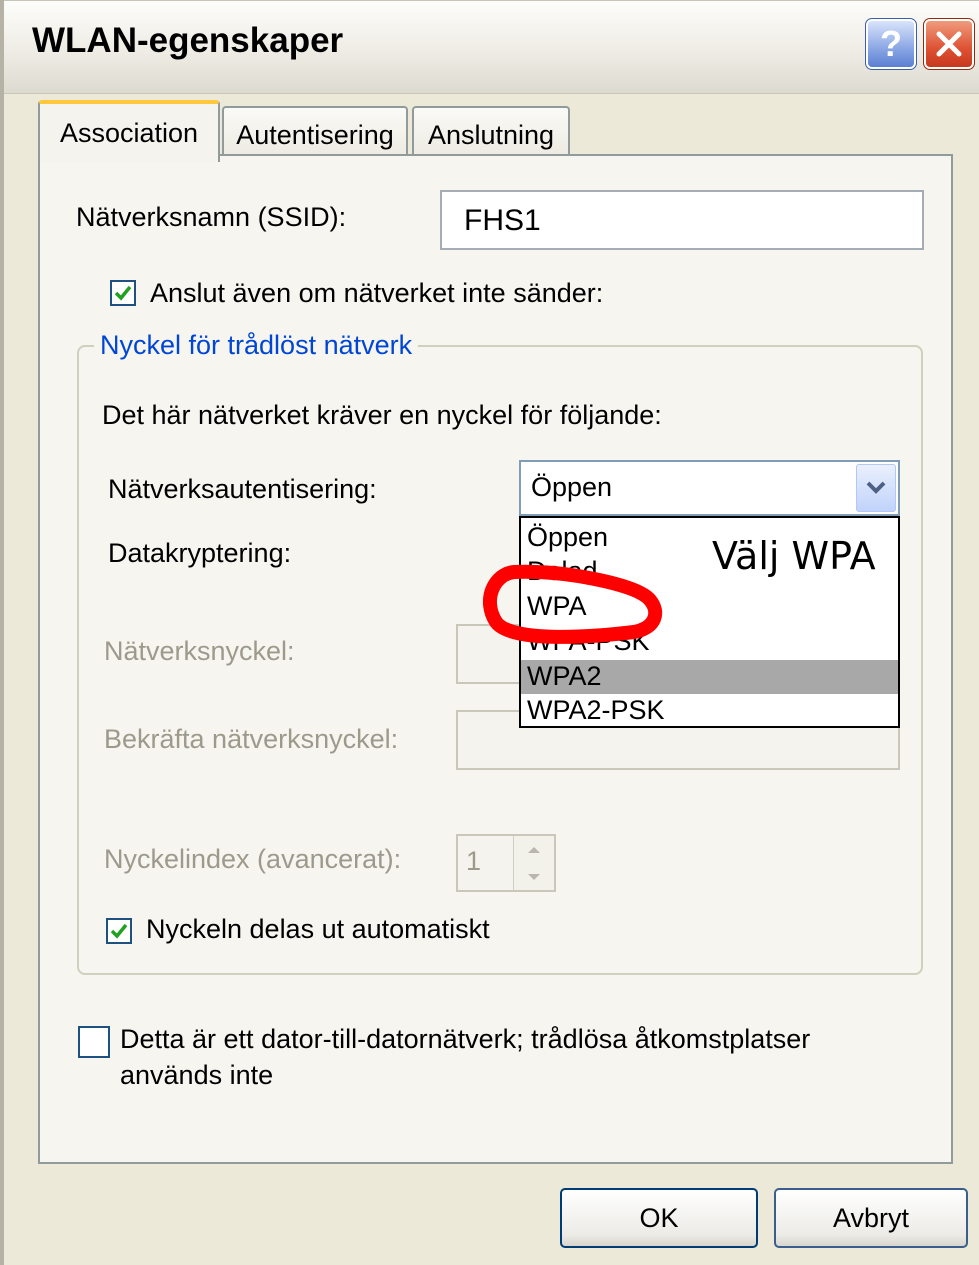  I want to click on auto-key-label: Nyckeln delas ut automatiskt, so click(318, 929).